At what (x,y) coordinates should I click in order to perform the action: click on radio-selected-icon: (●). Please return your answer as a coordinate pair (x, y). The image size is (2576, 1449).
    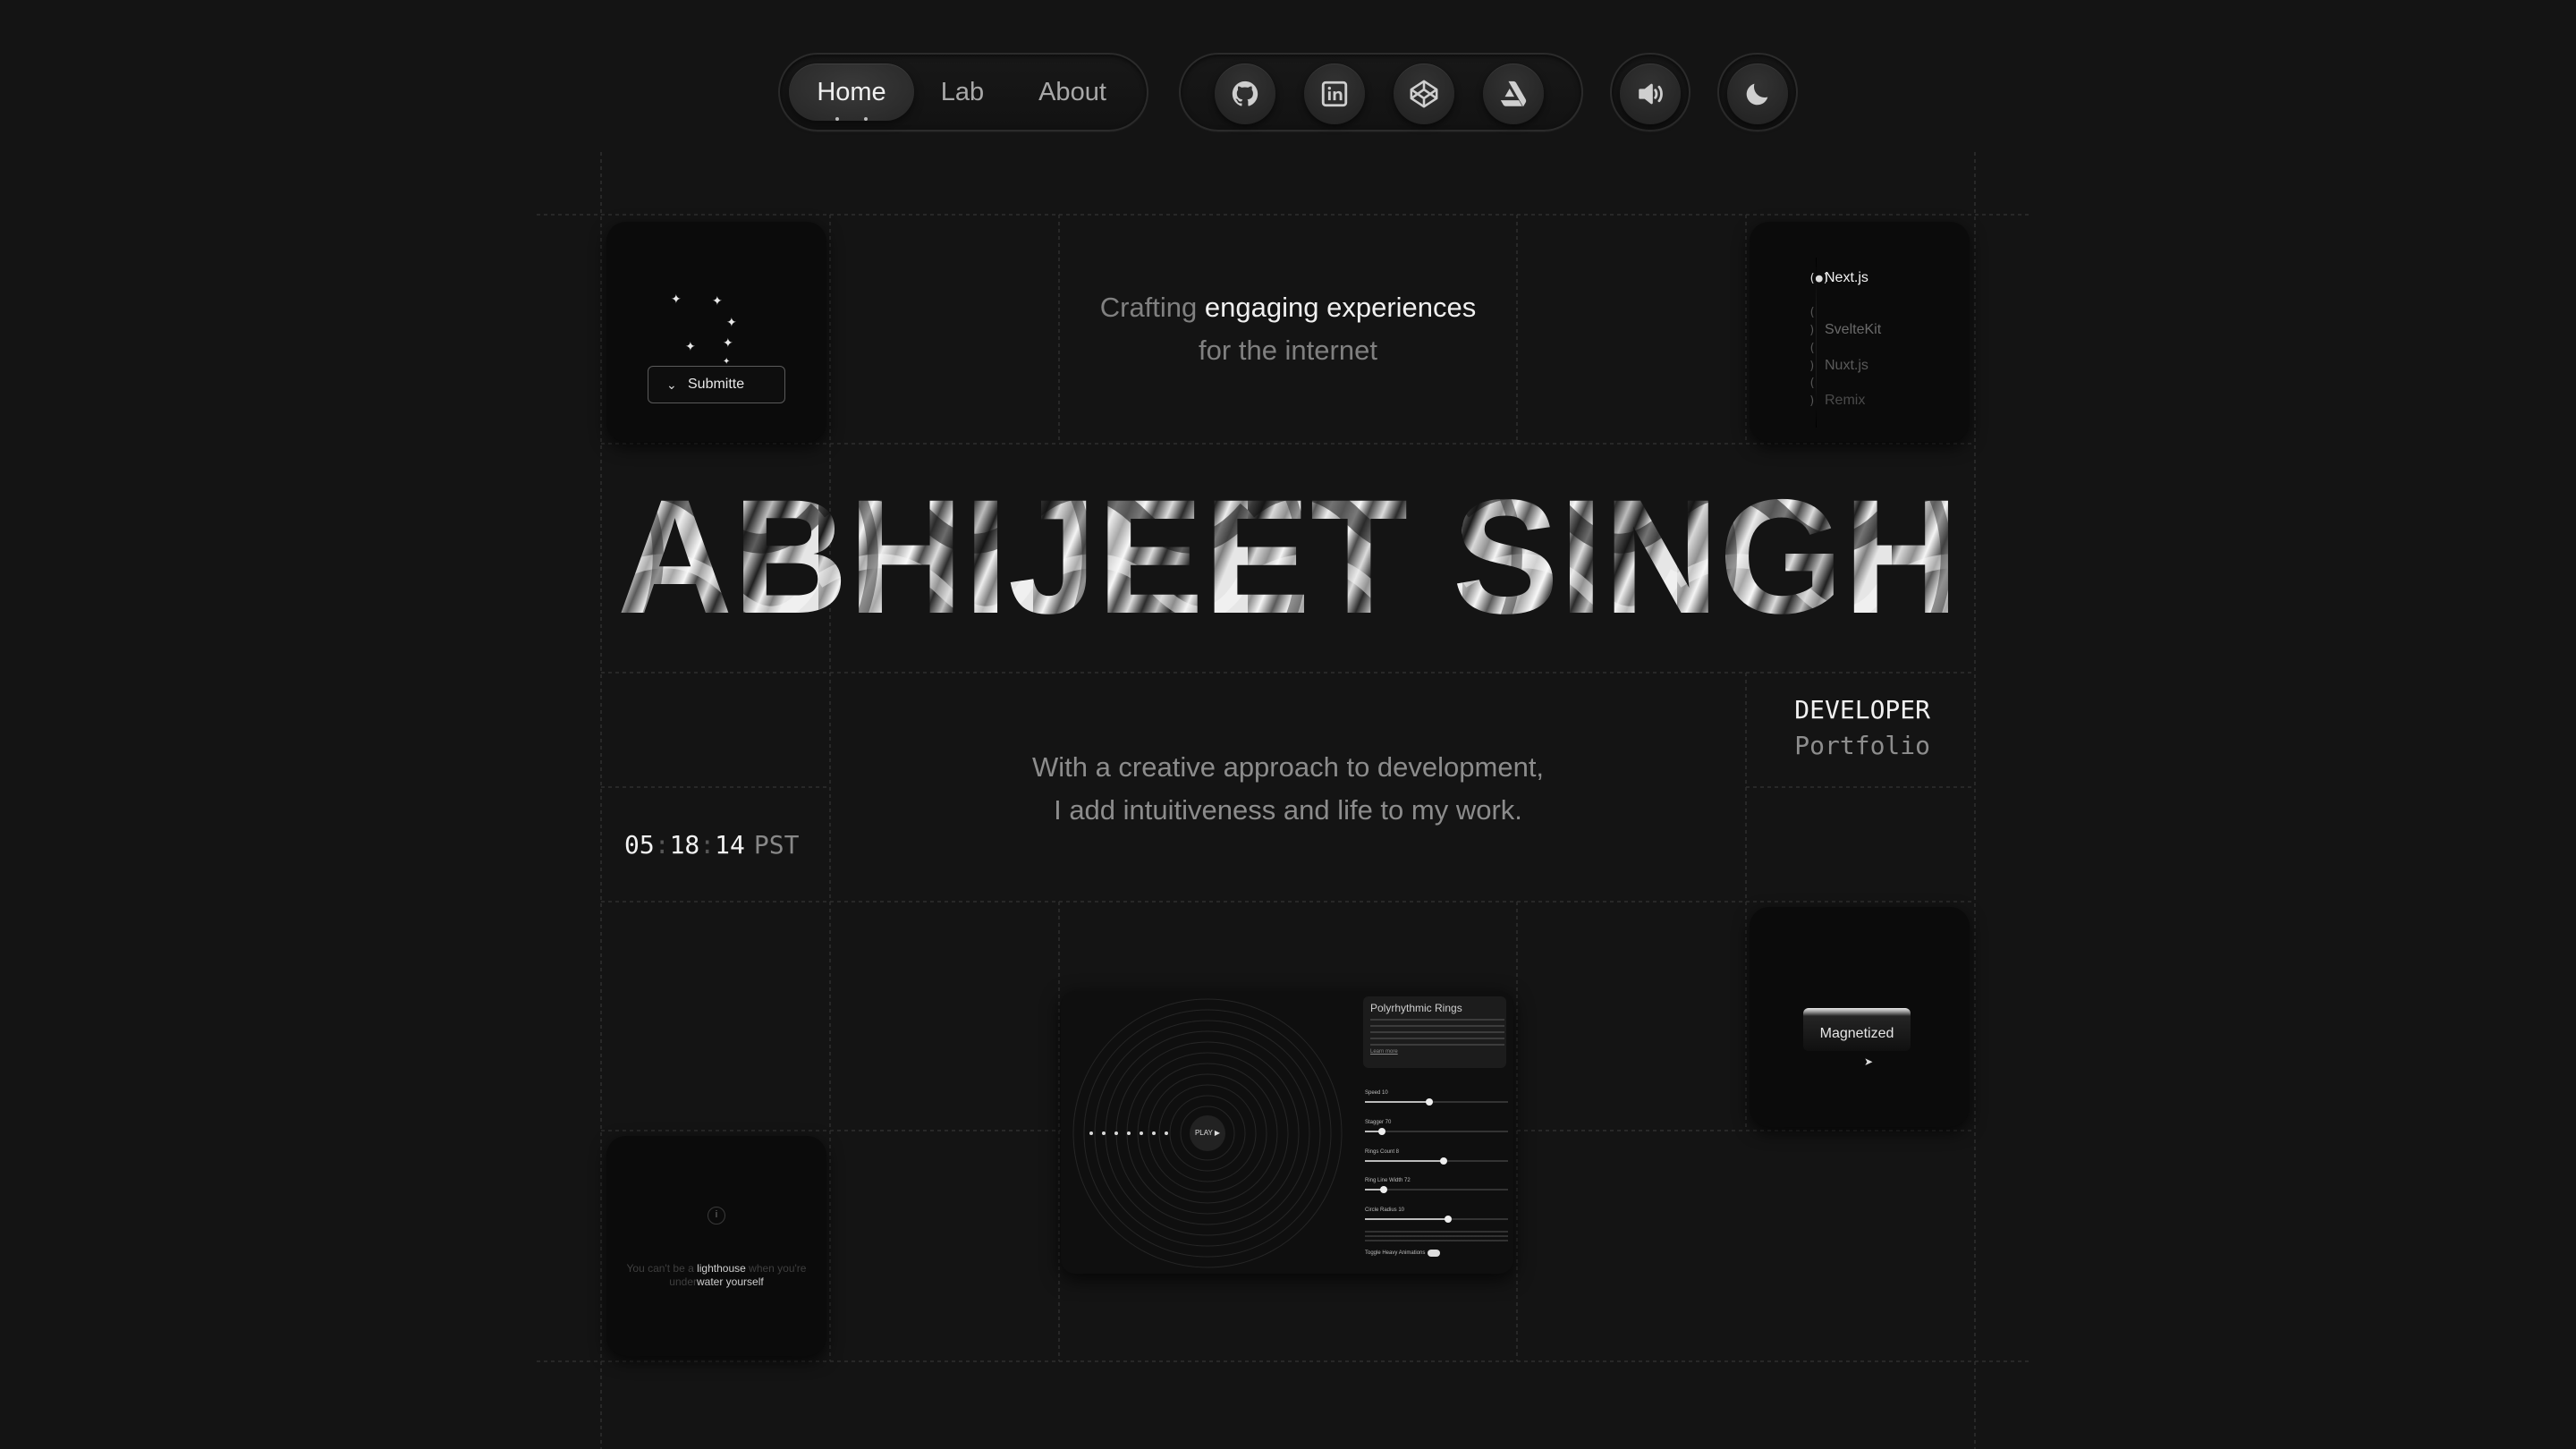
    Looking at the image, I should click on (1819, 278).